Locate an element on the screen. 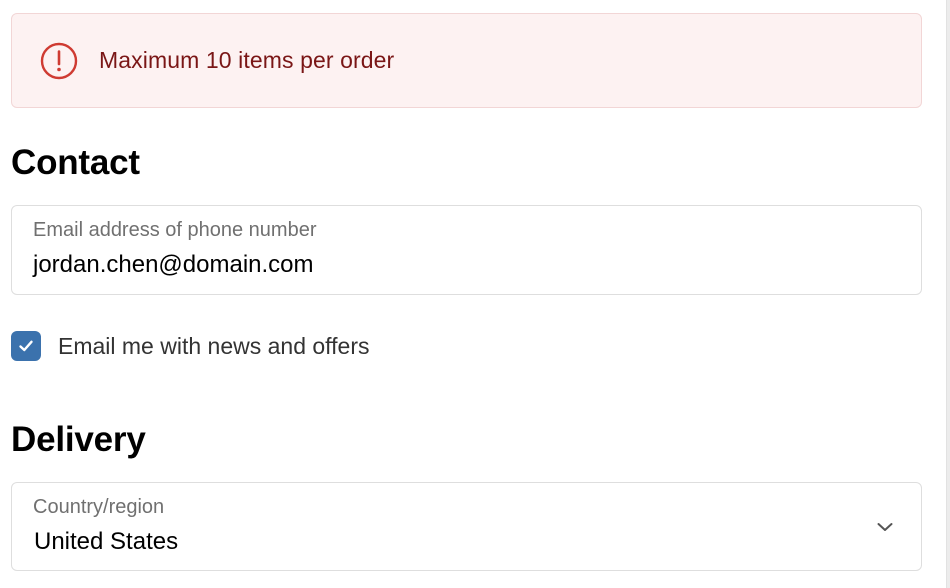 The width and height of the screenshot is (950, 588). country-select: Country/region United States is located at coordinates (466, 526).